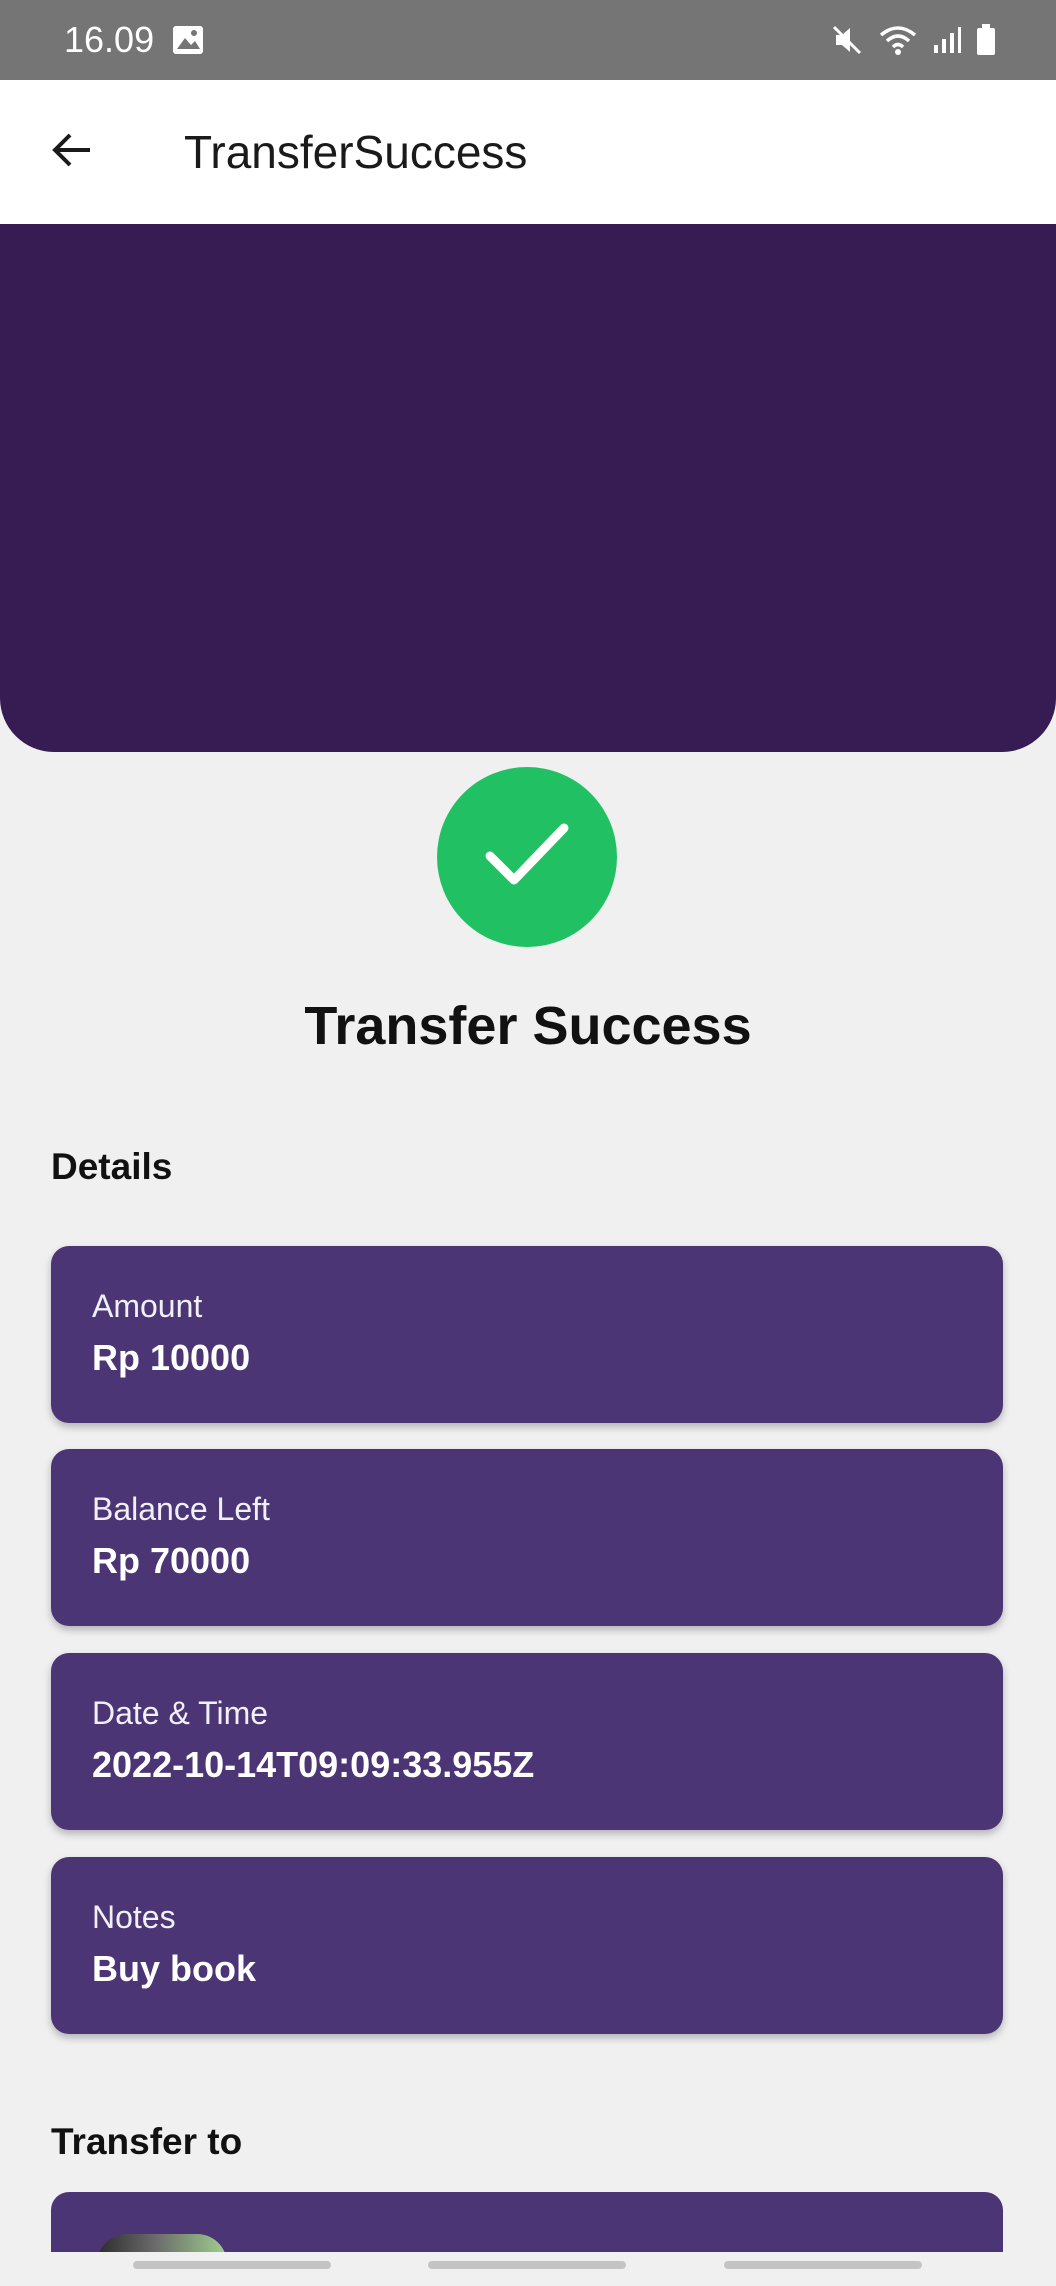  I want to click on detail-label: Balance Left, so click(181, 1509).